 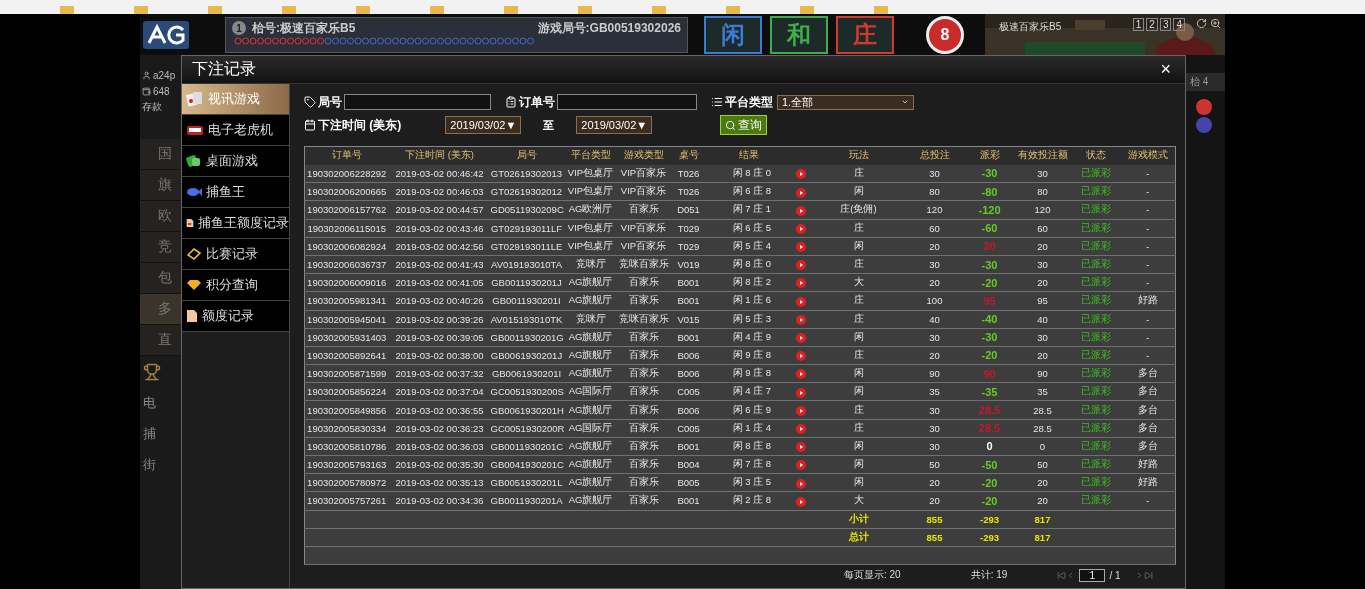 What do you see at coordinates (934, 537) in the screenshot?
I see `table-cell: 855` at bounding box center [934, 537].